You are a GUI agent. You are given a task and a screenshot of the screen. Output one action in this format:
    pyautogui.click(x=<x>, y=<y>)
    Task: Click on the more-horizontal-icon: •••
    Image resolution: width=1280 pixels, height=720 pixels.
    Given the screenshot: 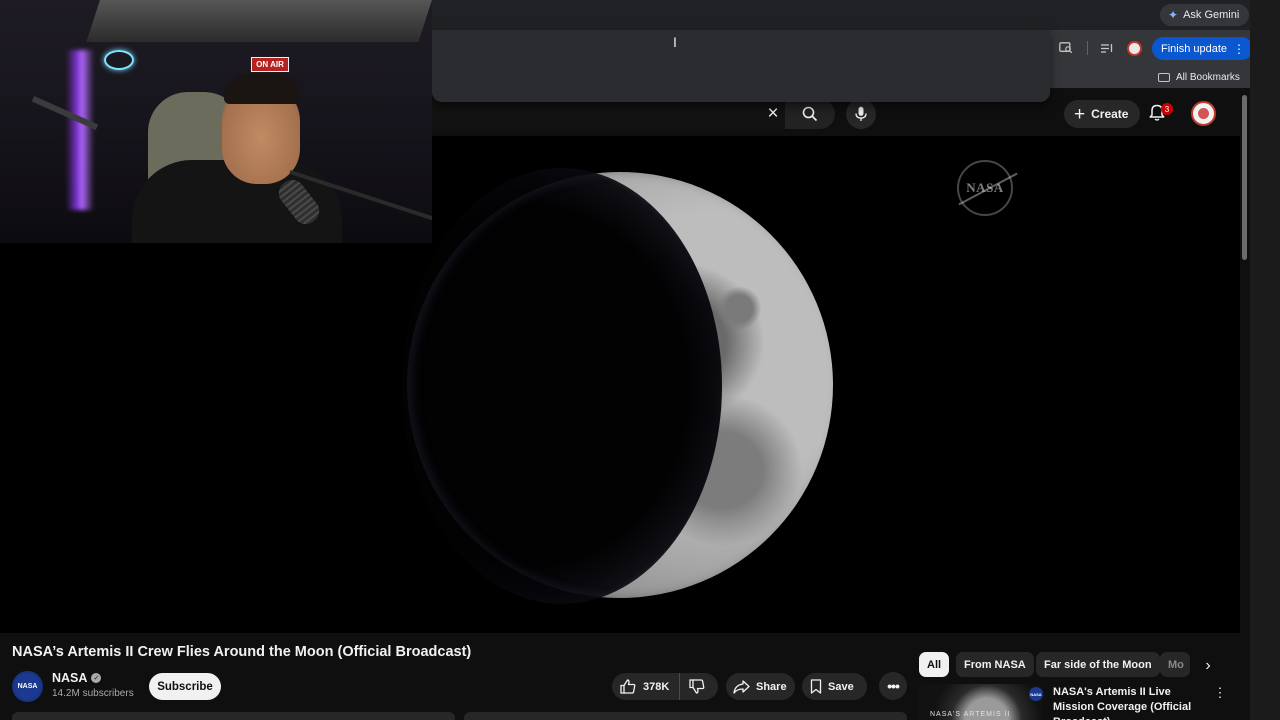 What is the action you would take?
    pyautogui.click(x=893, y=686)
    